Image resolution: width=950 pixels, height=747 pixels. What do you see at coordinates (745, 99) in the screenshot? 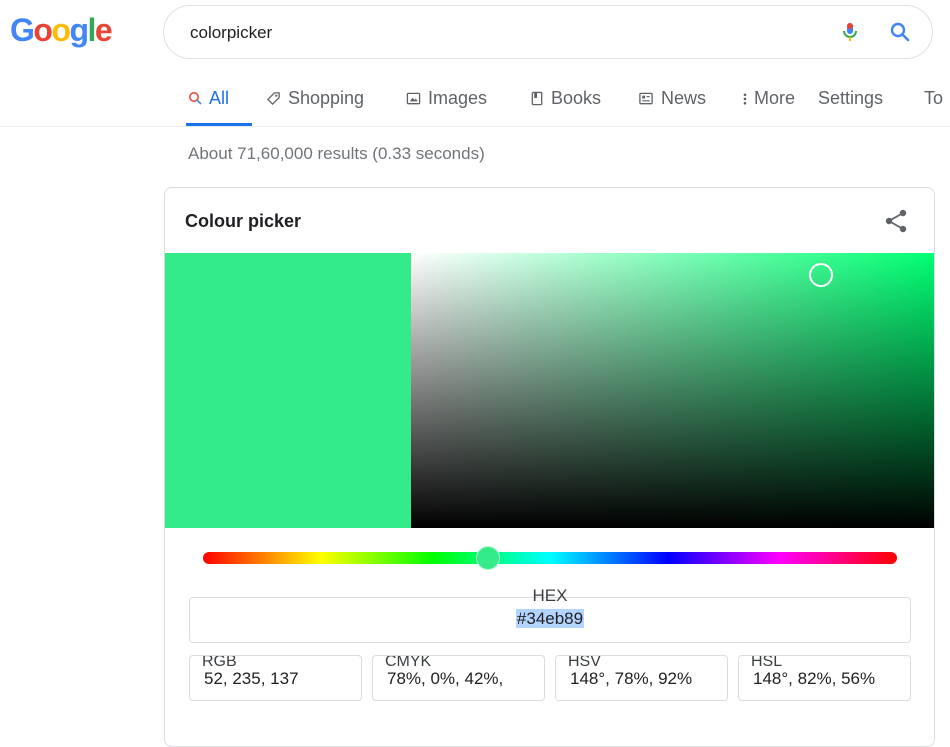
I see `more-dots-icon` at bounding box center [745, 99].